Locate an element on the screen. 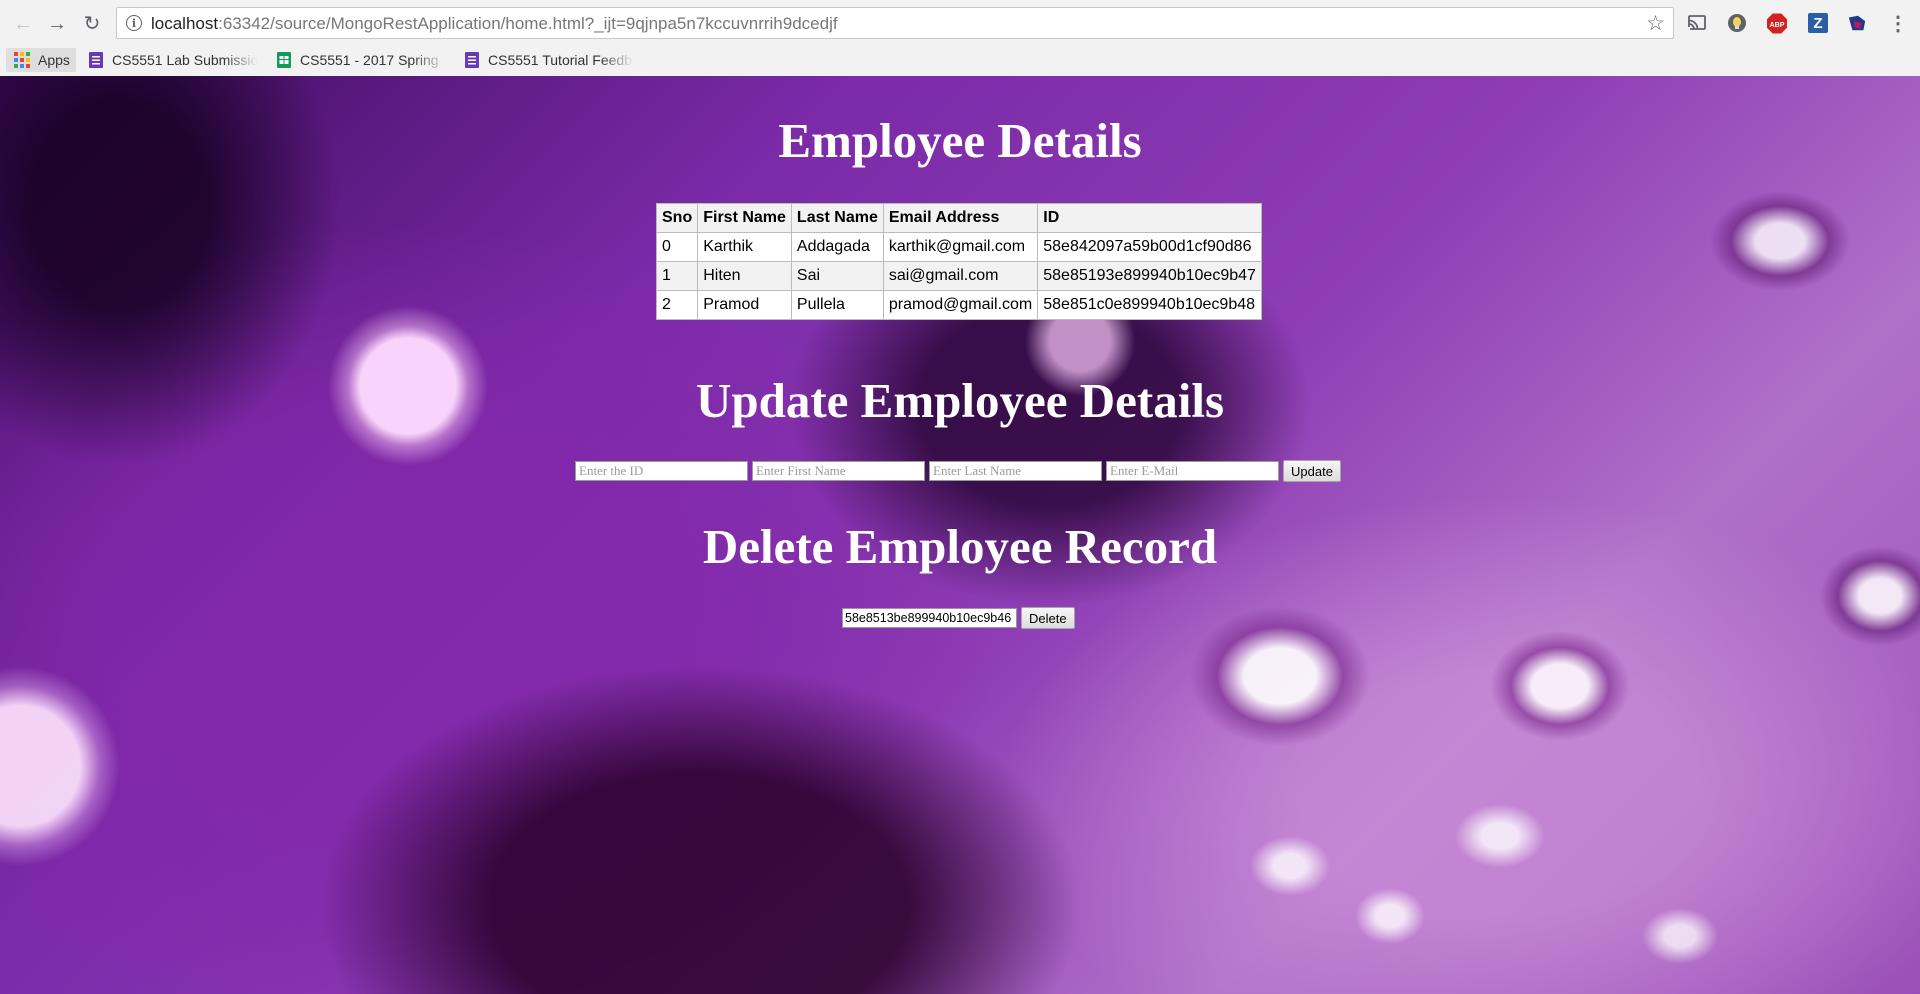 This screenshot has height=994, width=1920. cell-email: sai@gmail.com is located at coordinates (960, 276).